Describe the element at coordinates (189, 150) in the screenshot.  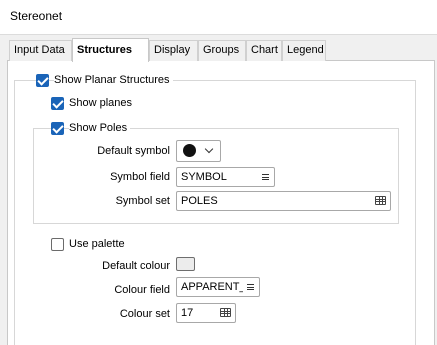
I see `filled-circle-icon` at that location.